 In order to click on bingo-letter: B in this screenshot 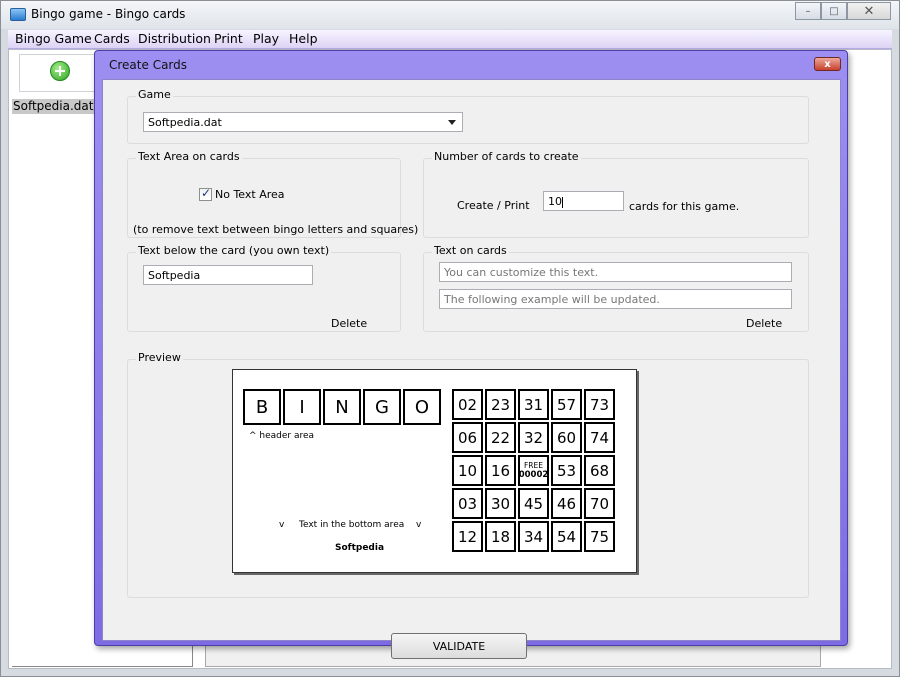, I will do `click(262, 407)`.